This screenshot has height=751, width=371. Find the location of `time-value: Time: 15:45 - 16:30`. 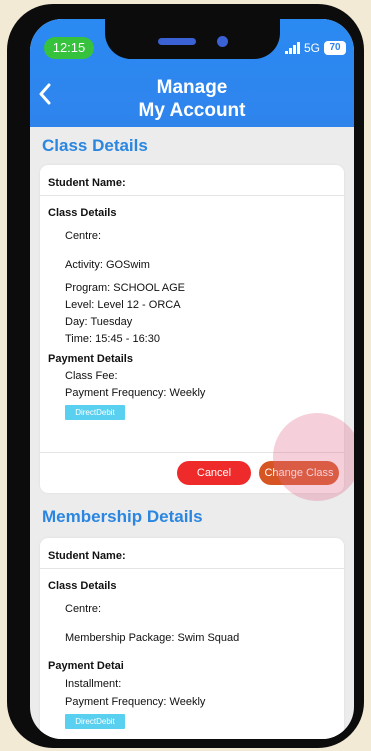

time-value: Time: 15:45 - 16:30 is located at coordinates (112, 339).